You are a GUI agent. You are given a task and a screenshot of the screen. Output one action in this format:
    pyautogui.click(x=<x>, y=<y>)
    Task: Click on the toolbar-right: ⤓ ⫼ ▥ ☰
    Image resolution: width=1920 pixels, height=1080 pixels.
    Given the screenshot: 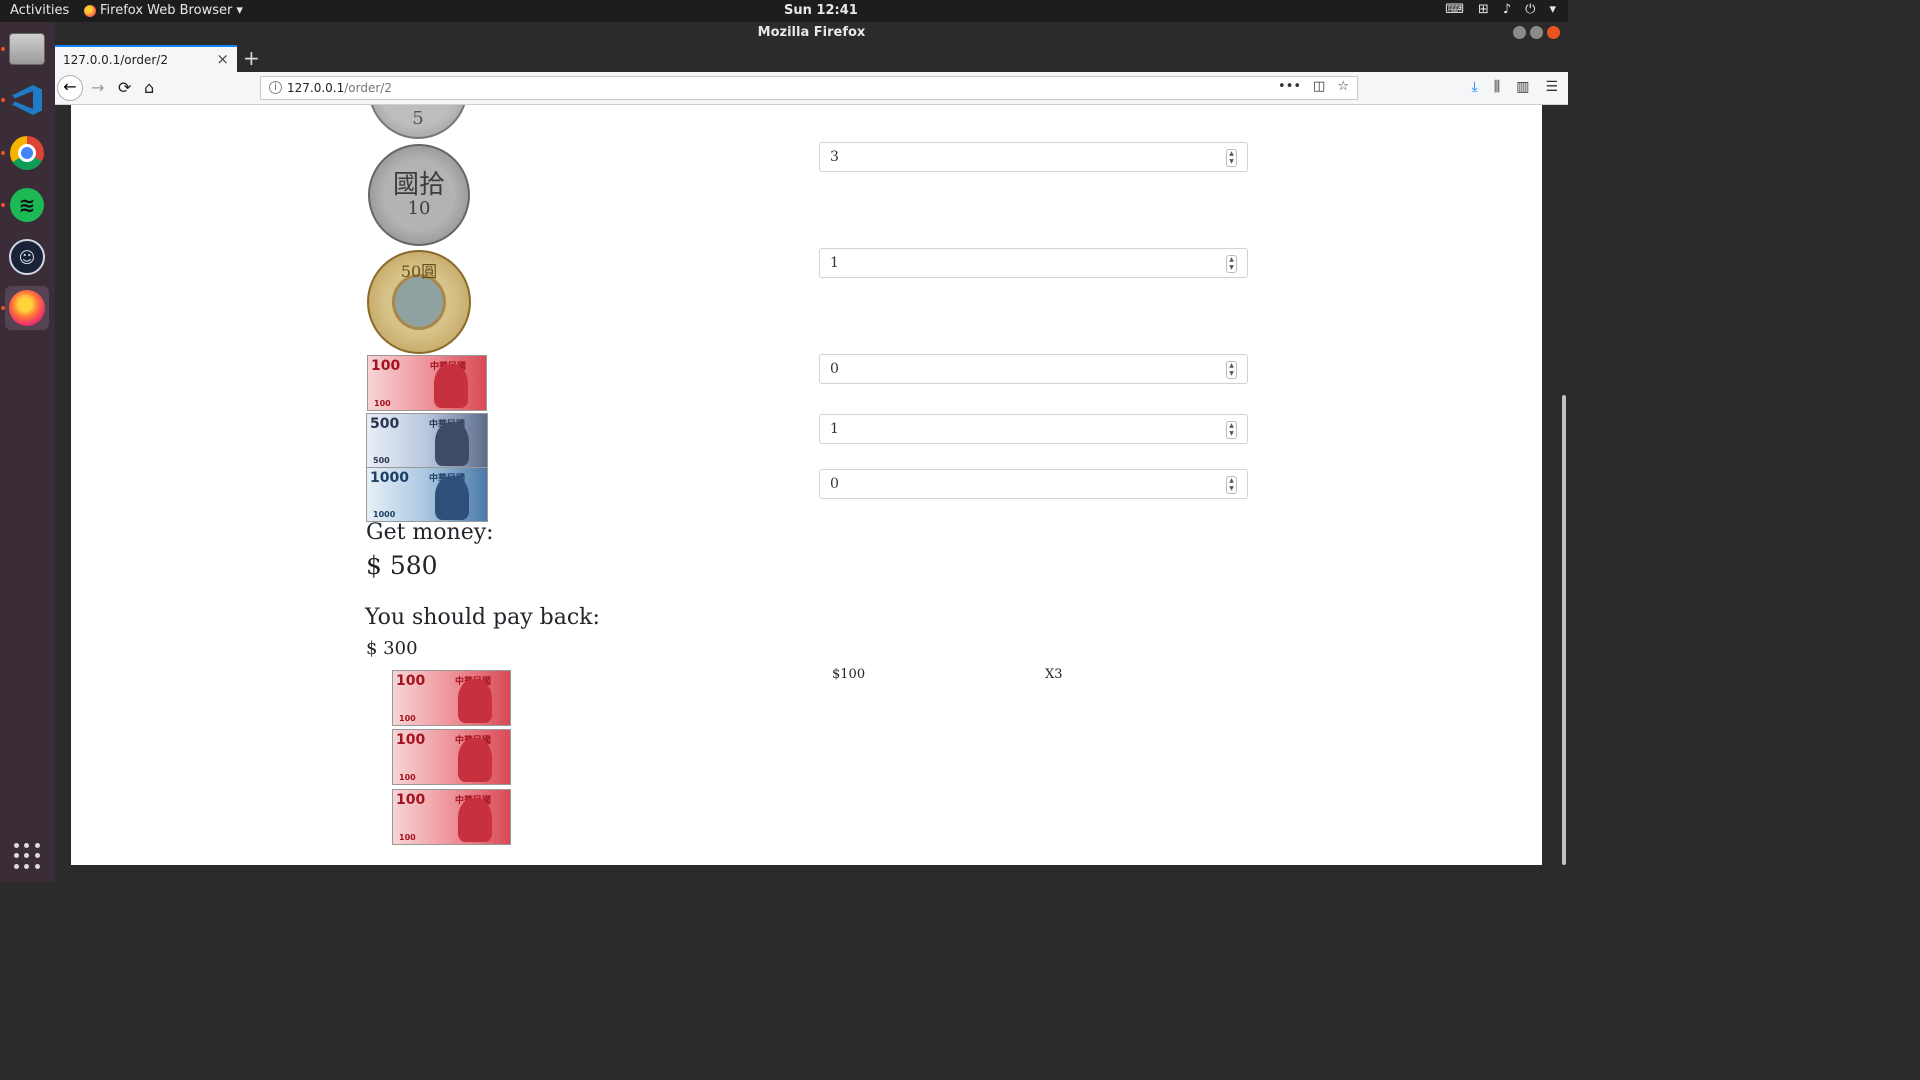 What is the action you would take?
    pyautogui.click(x=1515, y=87)
    